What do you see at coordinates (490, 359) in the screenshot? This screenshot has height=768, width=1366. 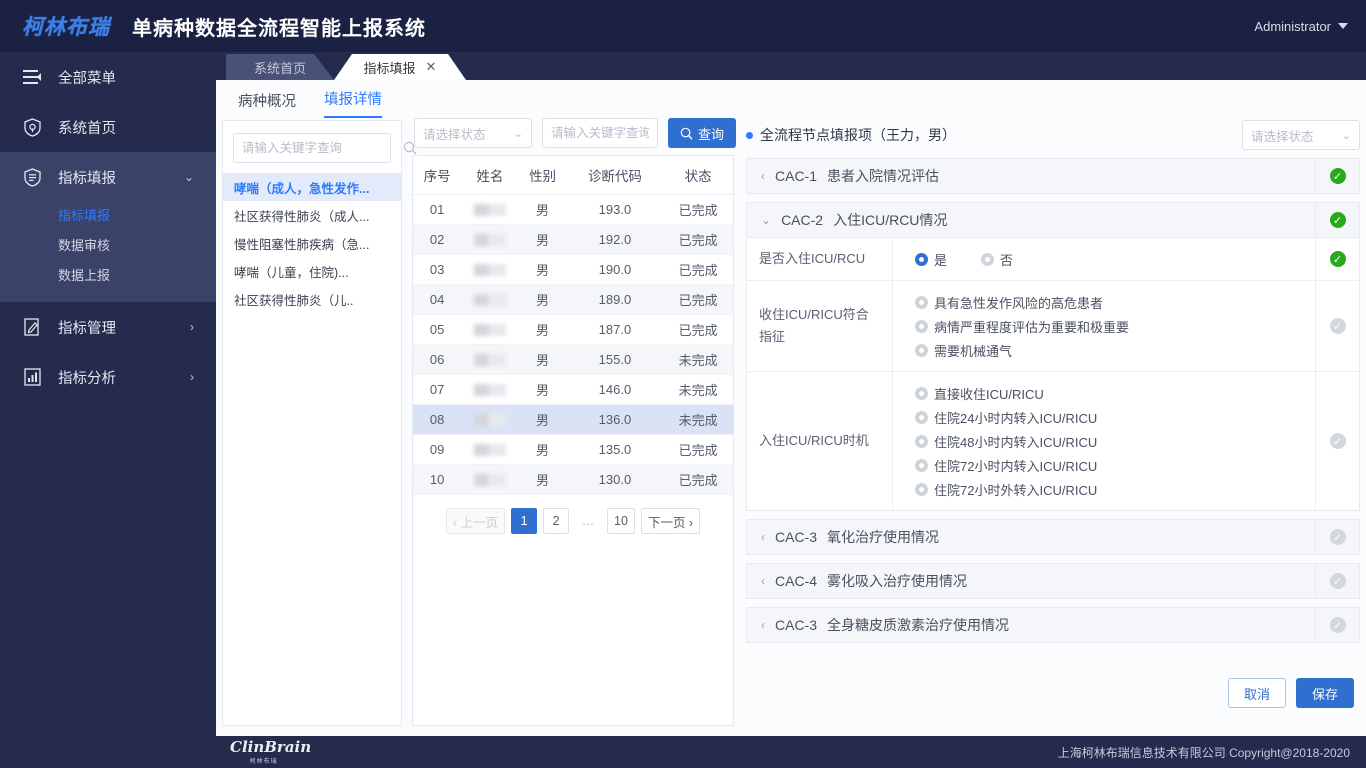 I see `cell-name` at bounding box center [490, 359].